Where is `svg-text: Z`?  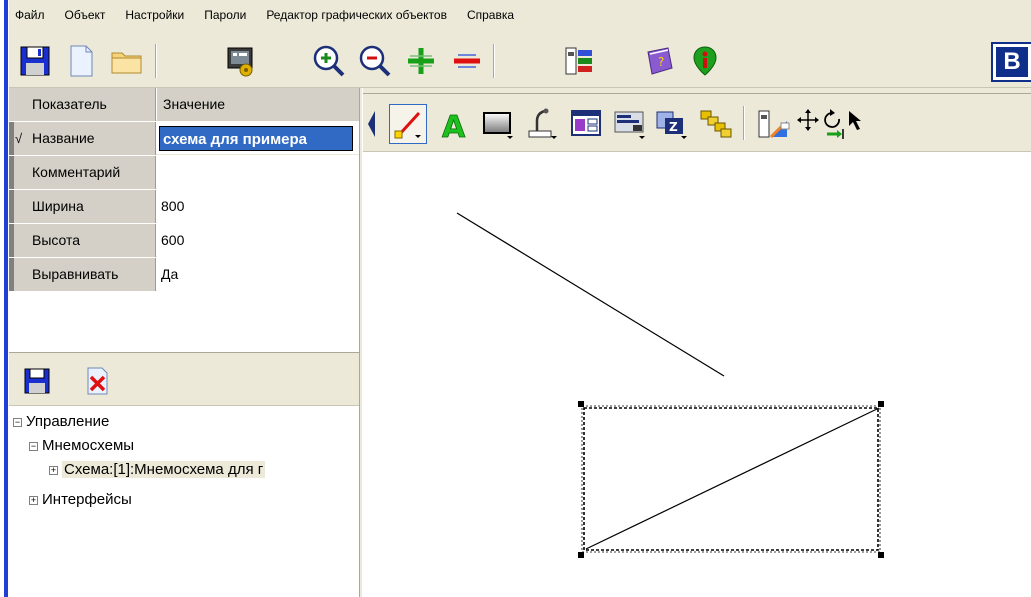 svg-text: Z is located at coordinates (673, 127).